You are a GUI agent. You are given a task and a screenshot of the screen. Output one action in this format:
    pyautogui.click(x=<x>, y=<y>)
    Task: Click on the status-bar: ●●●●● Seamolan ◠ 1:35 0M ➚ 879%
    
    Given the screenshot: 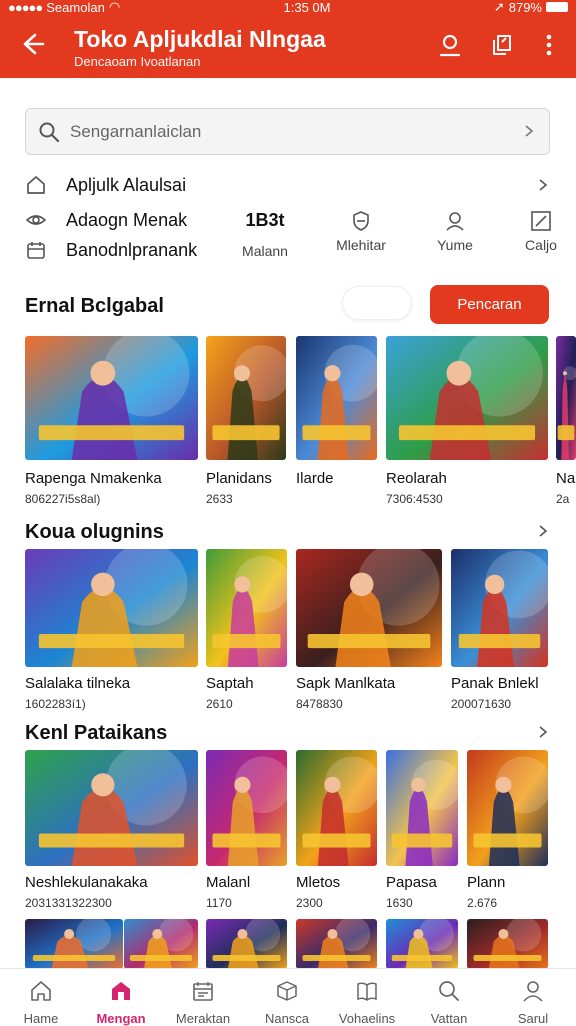 What is the action you would take?
    pyautogui.click(x=288, y=7)
    